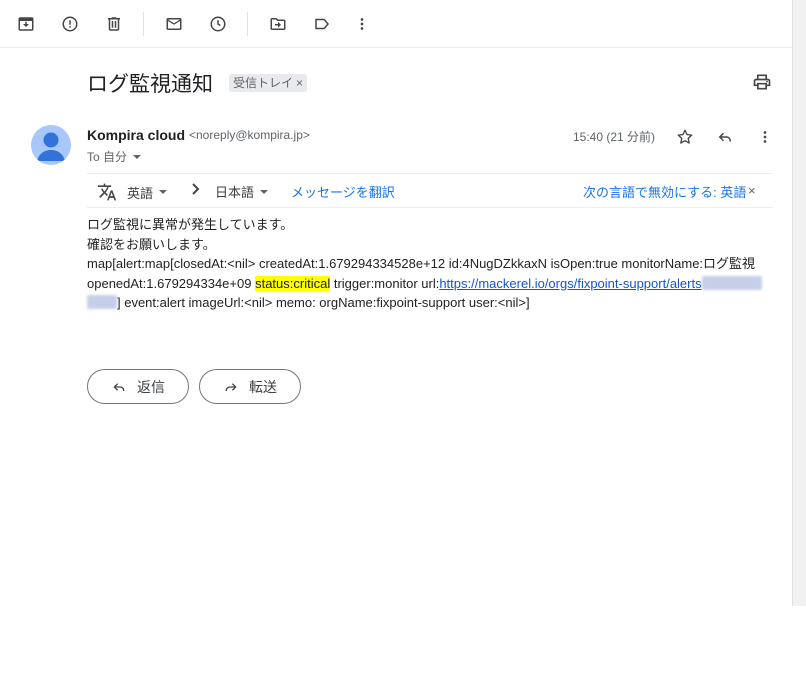  I want to click on sender-avatar, so click(51, 145).